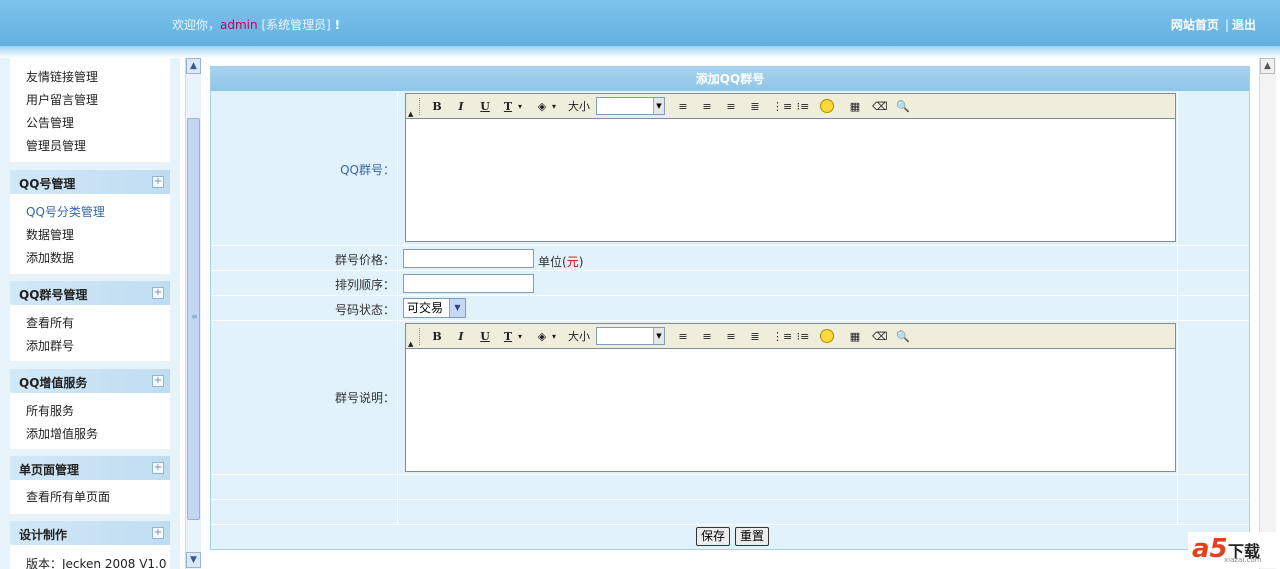 This screenshot has height=569, width=1280. Describe the element at coordinates (713, 536) in the screenshot. I see `save-button: 保存` at that location.